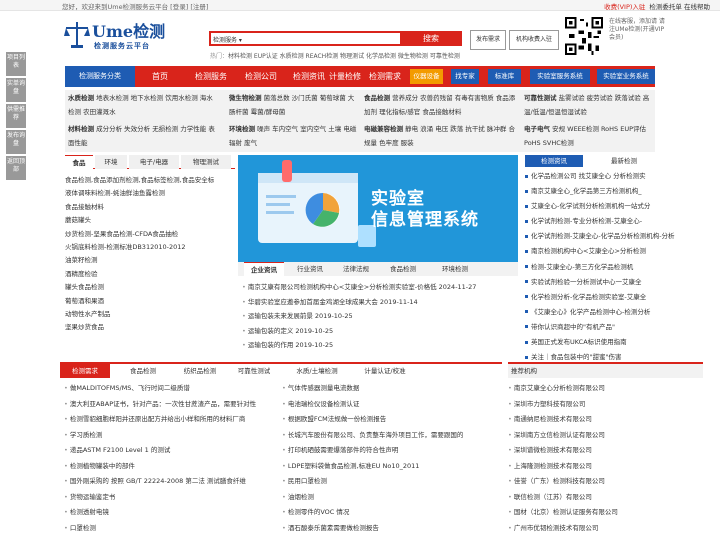 This screenshot has width=720, height=540. I want to click on list-item: 带你认识商超中的"有机产品", so click(612, 327).